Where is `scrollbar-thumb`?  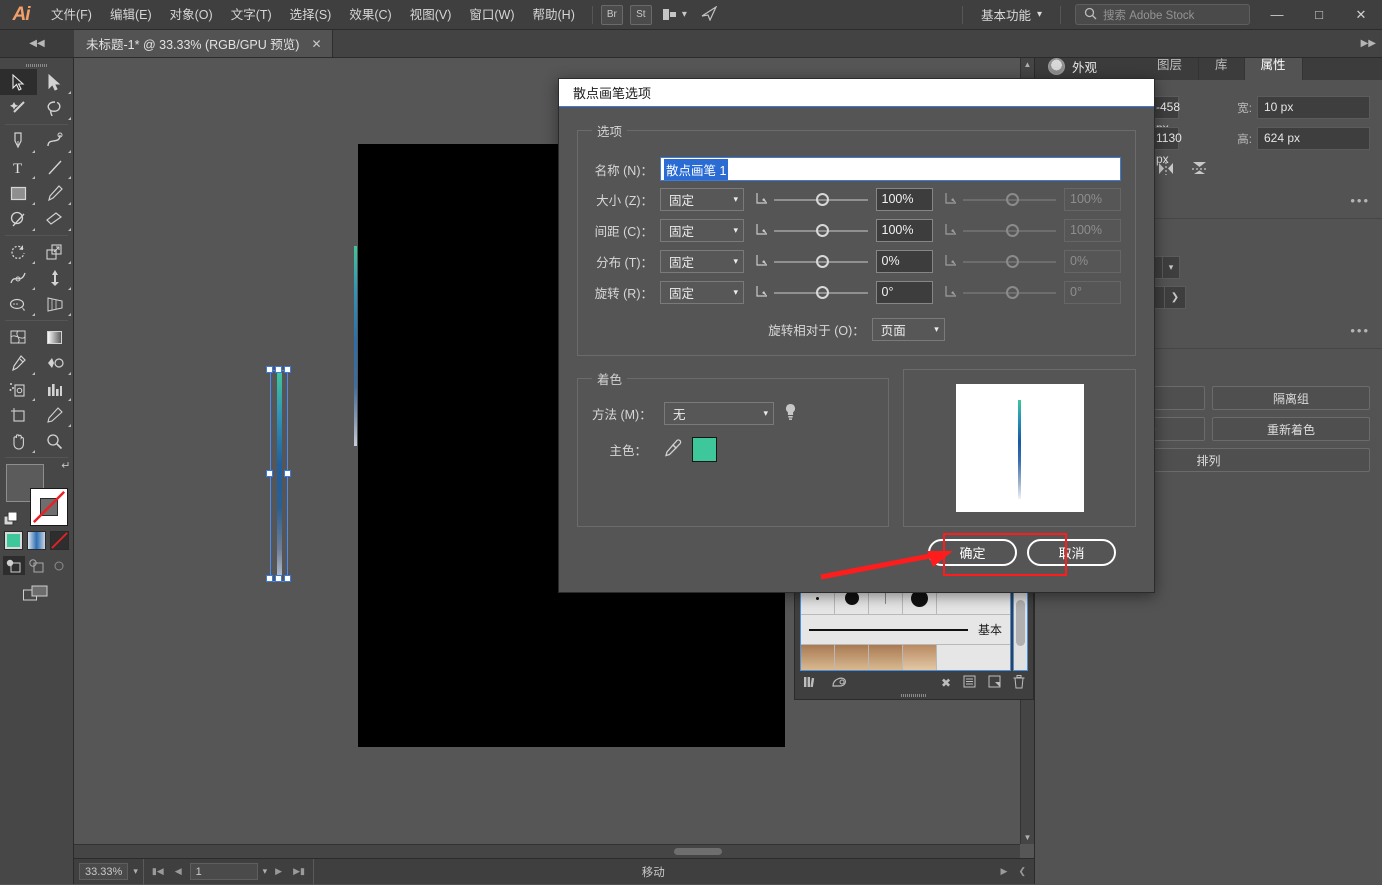
scrollbar-thumb is located at coordinates (698, 851).